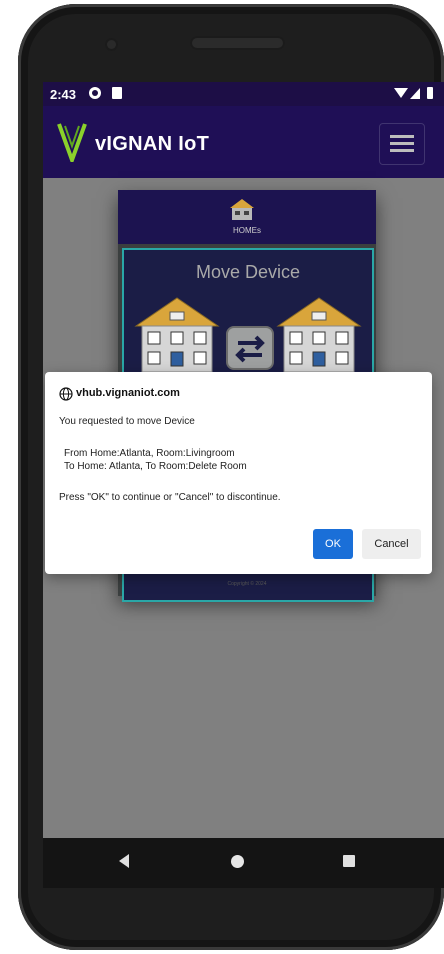 The width and height of the screenshot is (444, 954). What do you see at coordinates (177, 334) in the screenshot?
I see `source-house-icon` at bounding box center [177, 334].